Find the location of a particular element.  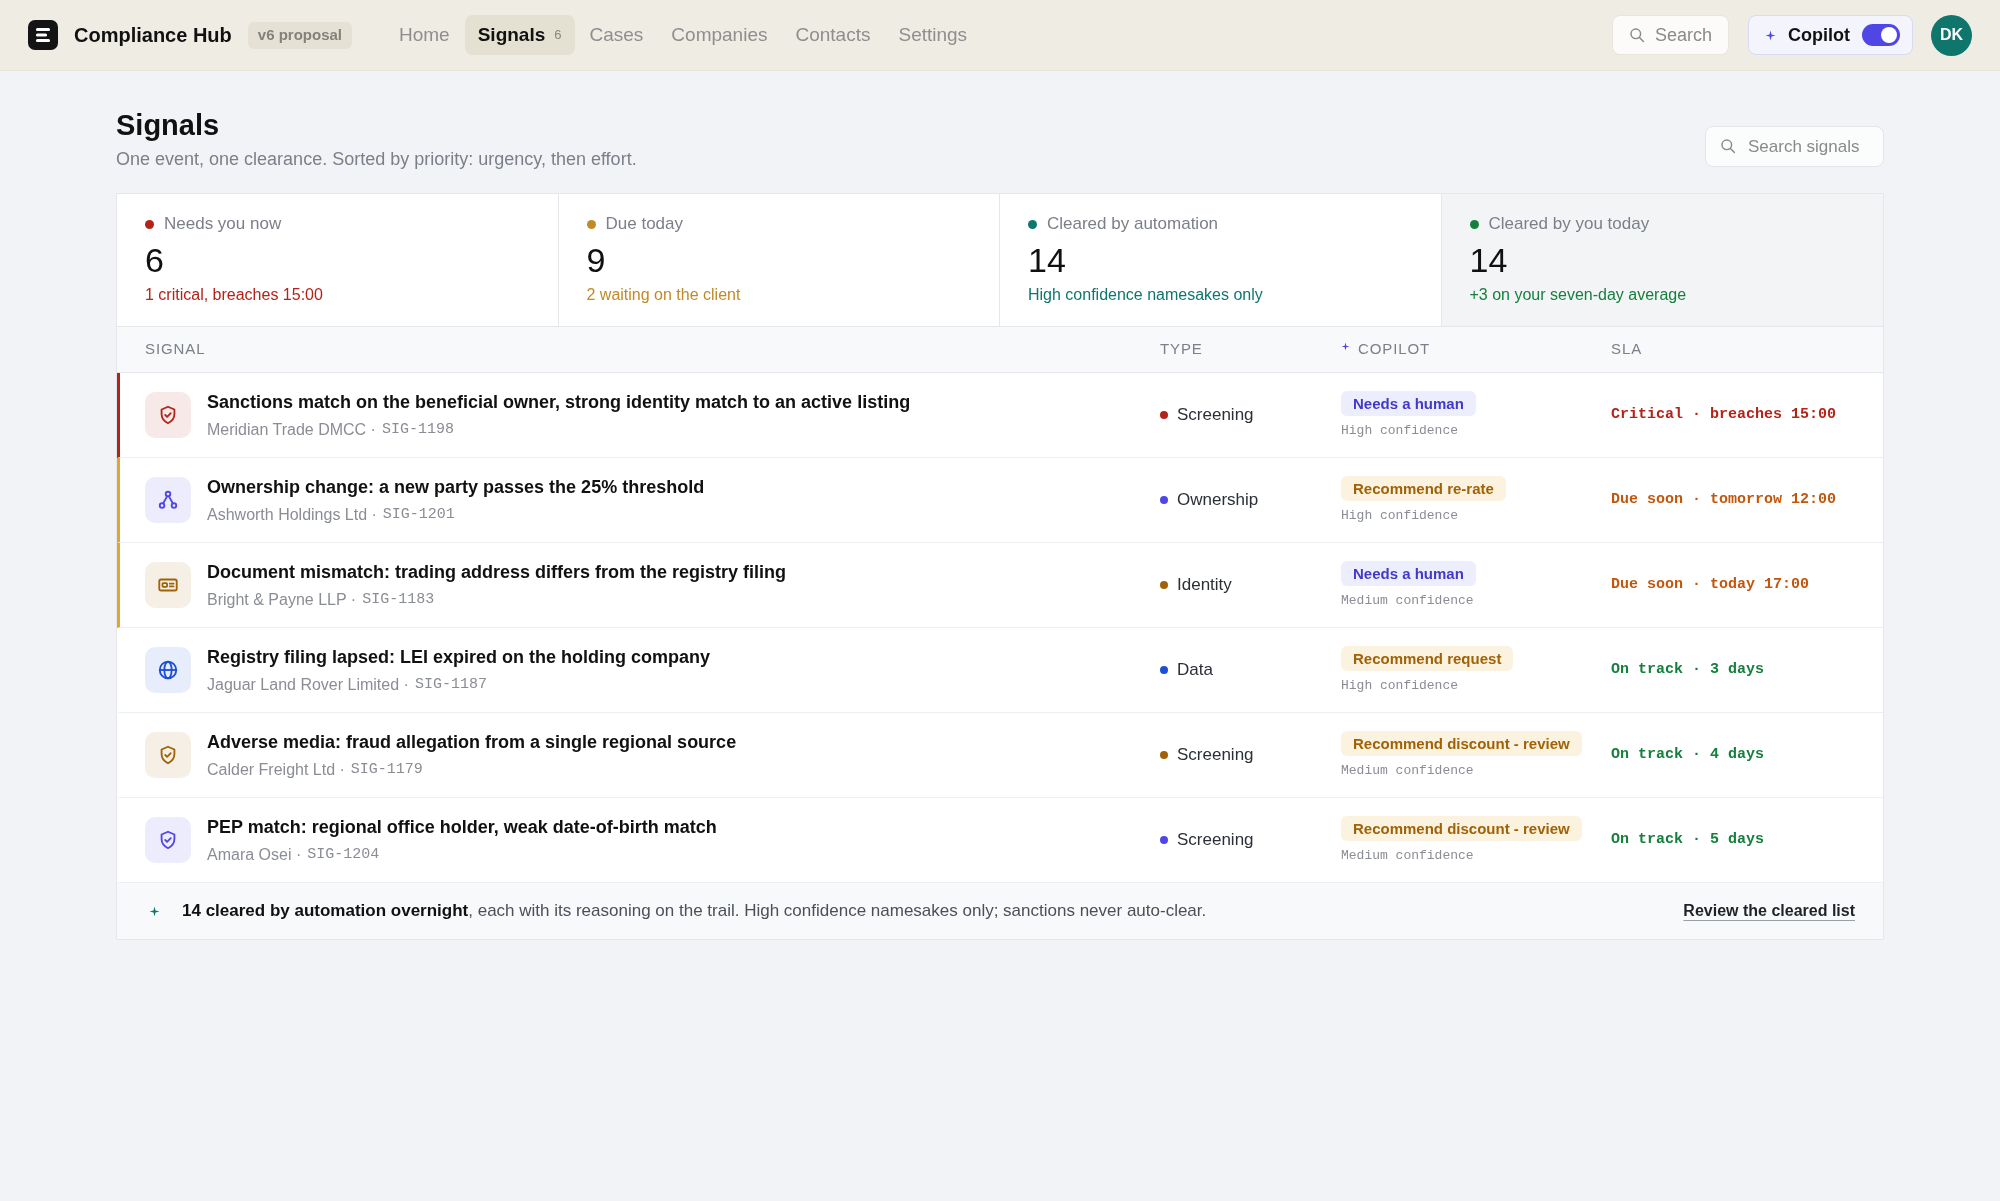

company-name: Jaguar Land Rover Limited · is located at coordinates (308, 685).